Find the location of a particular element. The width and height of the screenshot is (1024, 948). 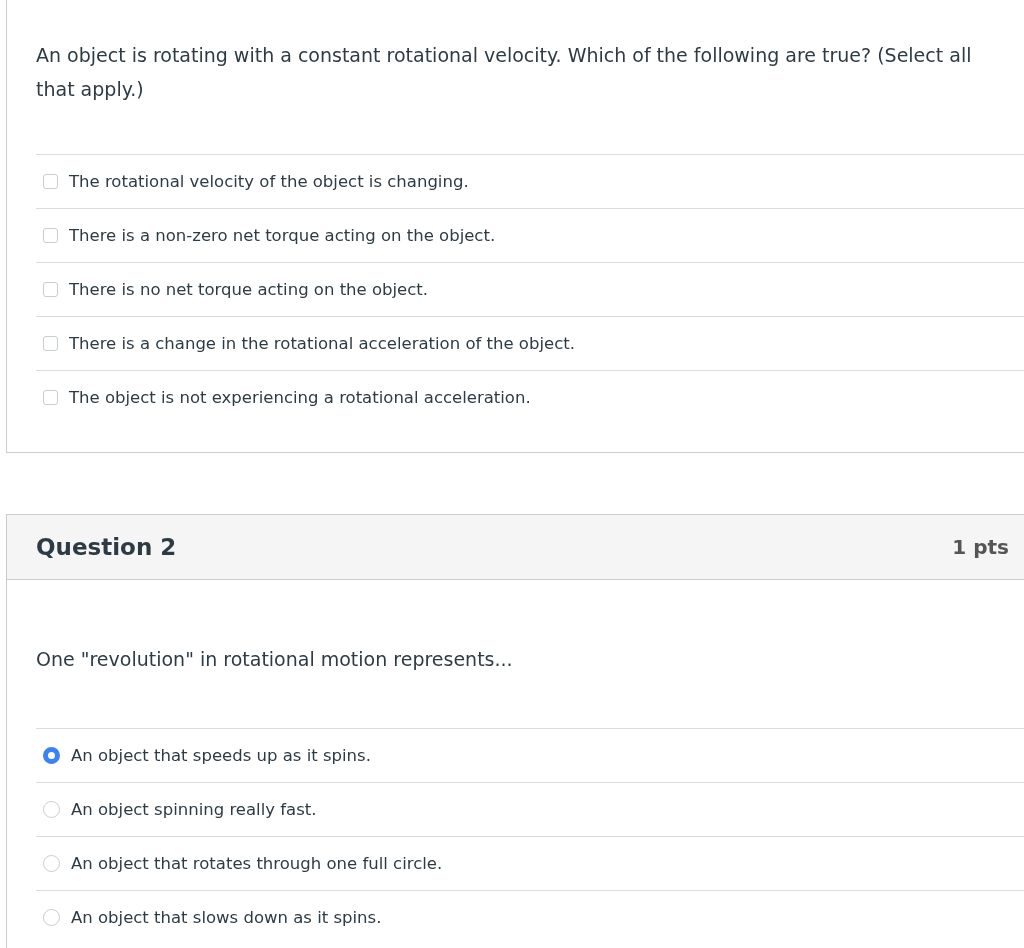

answer-label: An object spinning really fast. is located at coordinates (194, 809).